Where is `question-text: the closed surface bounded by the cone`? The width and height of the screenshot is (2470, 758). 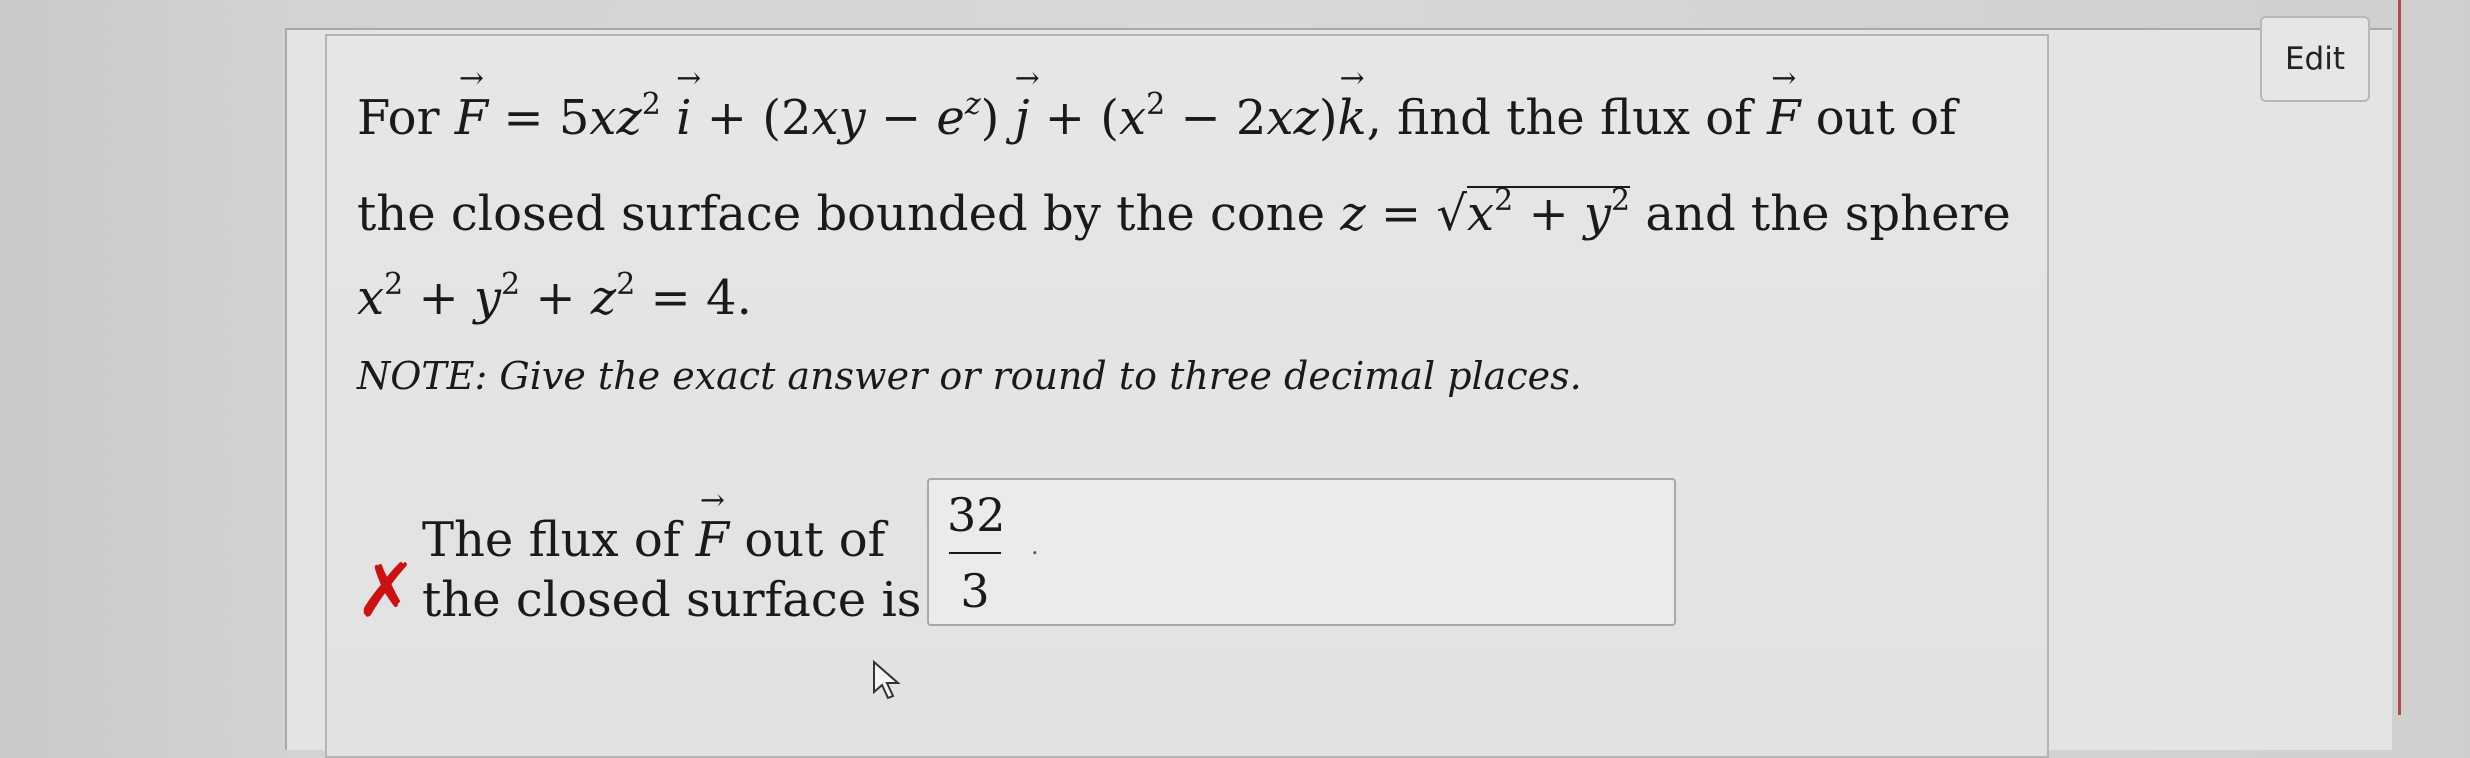 question-text: the closed surface bounded by the cone is located at coordinates (841, 214).